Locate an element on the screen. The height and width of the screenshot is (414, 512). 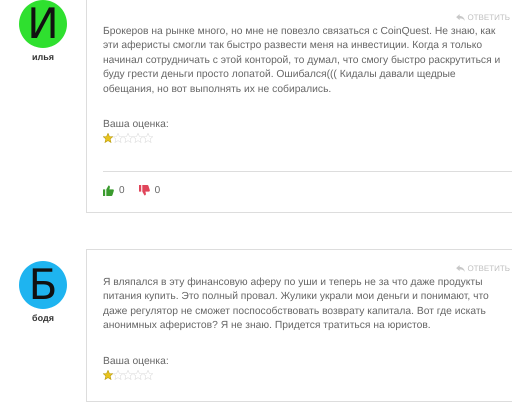
dislike-button: 0 is located at coordinates (149, 190).